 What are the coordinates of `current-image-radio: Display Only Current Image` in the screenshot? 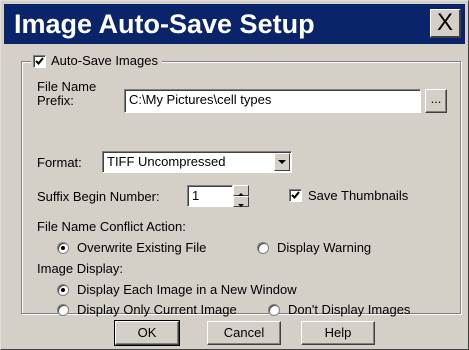 It's located at (147, 309).